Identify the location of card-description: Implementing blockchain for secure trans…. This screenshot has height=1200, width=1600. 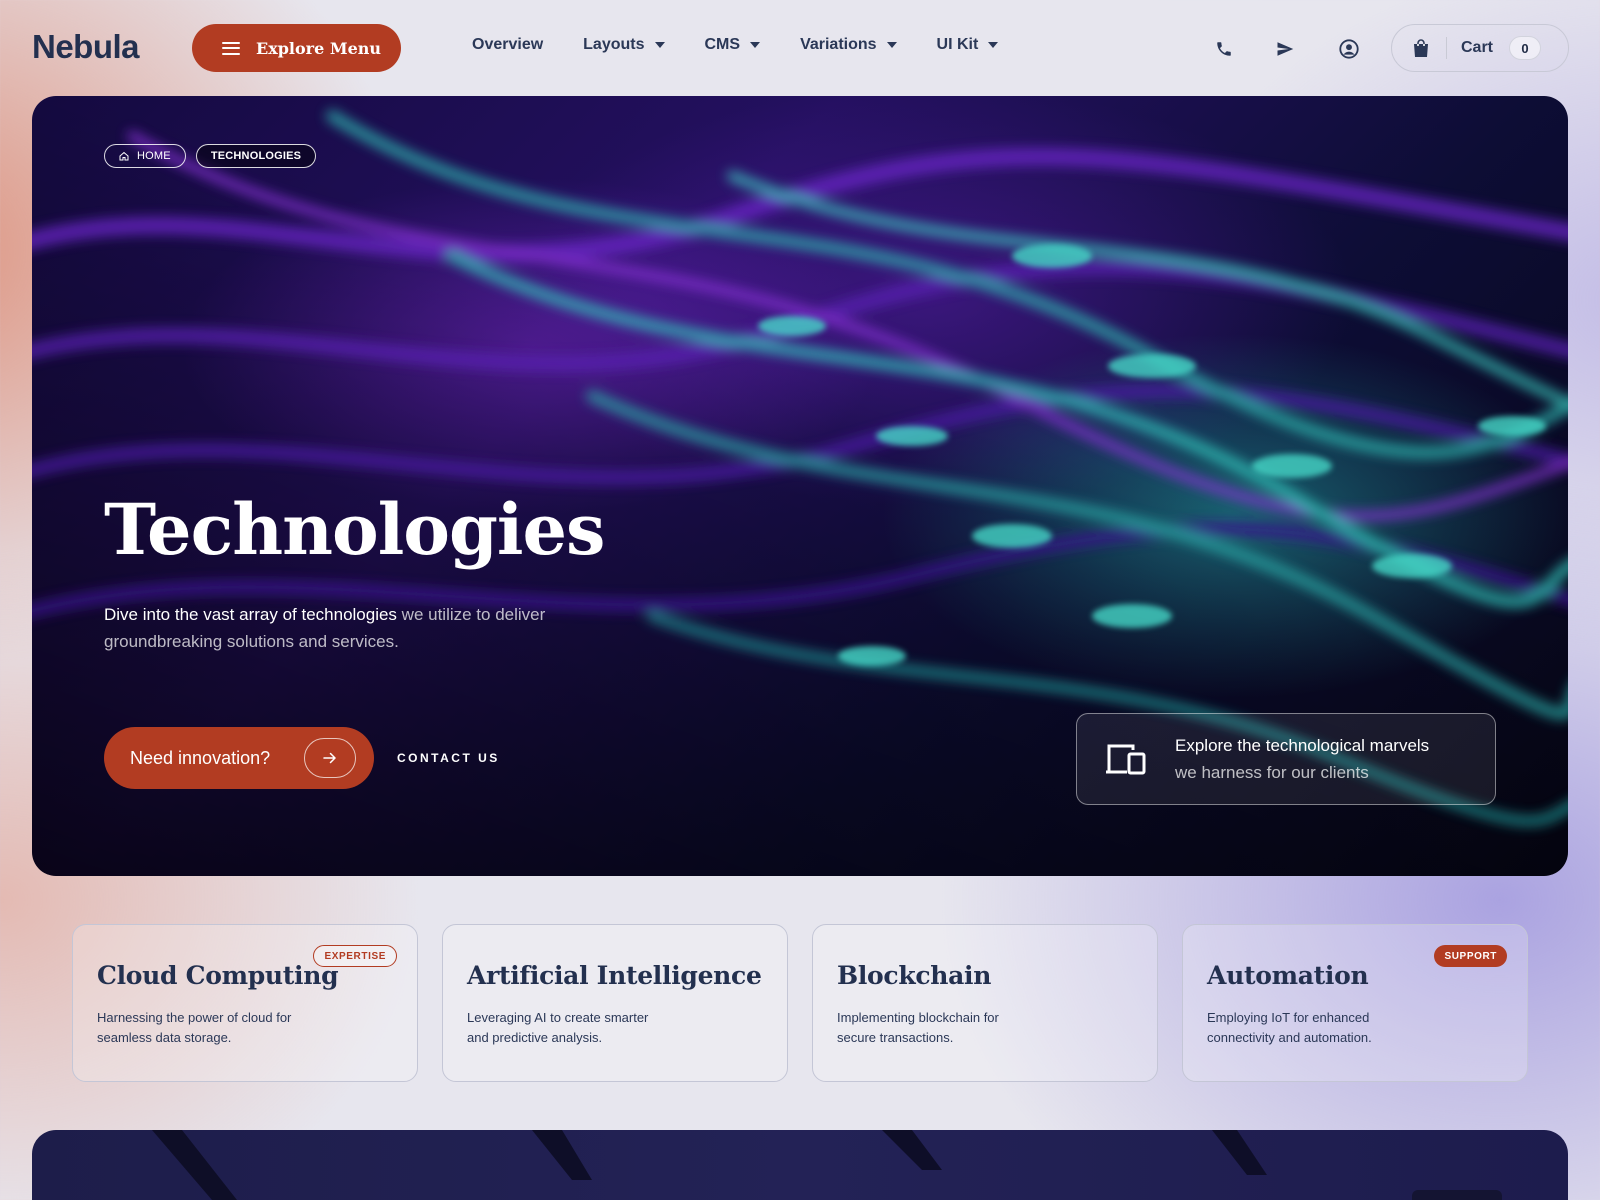
(918, 1027).